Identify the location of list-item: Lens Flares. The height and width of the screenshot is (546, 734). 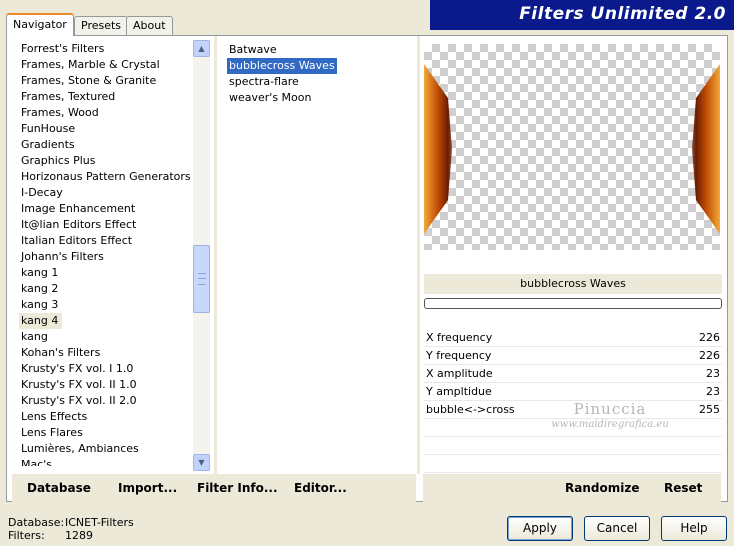
(108, 433).